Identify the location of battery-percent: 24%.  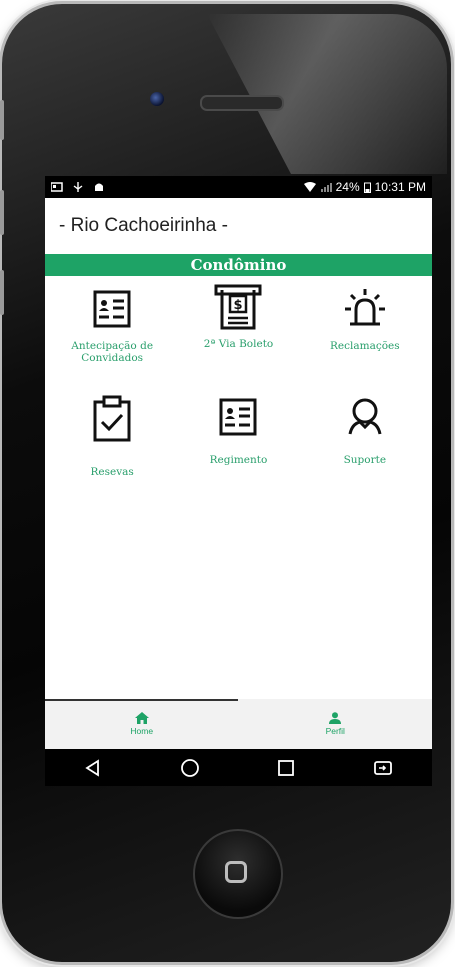
(347, 187).